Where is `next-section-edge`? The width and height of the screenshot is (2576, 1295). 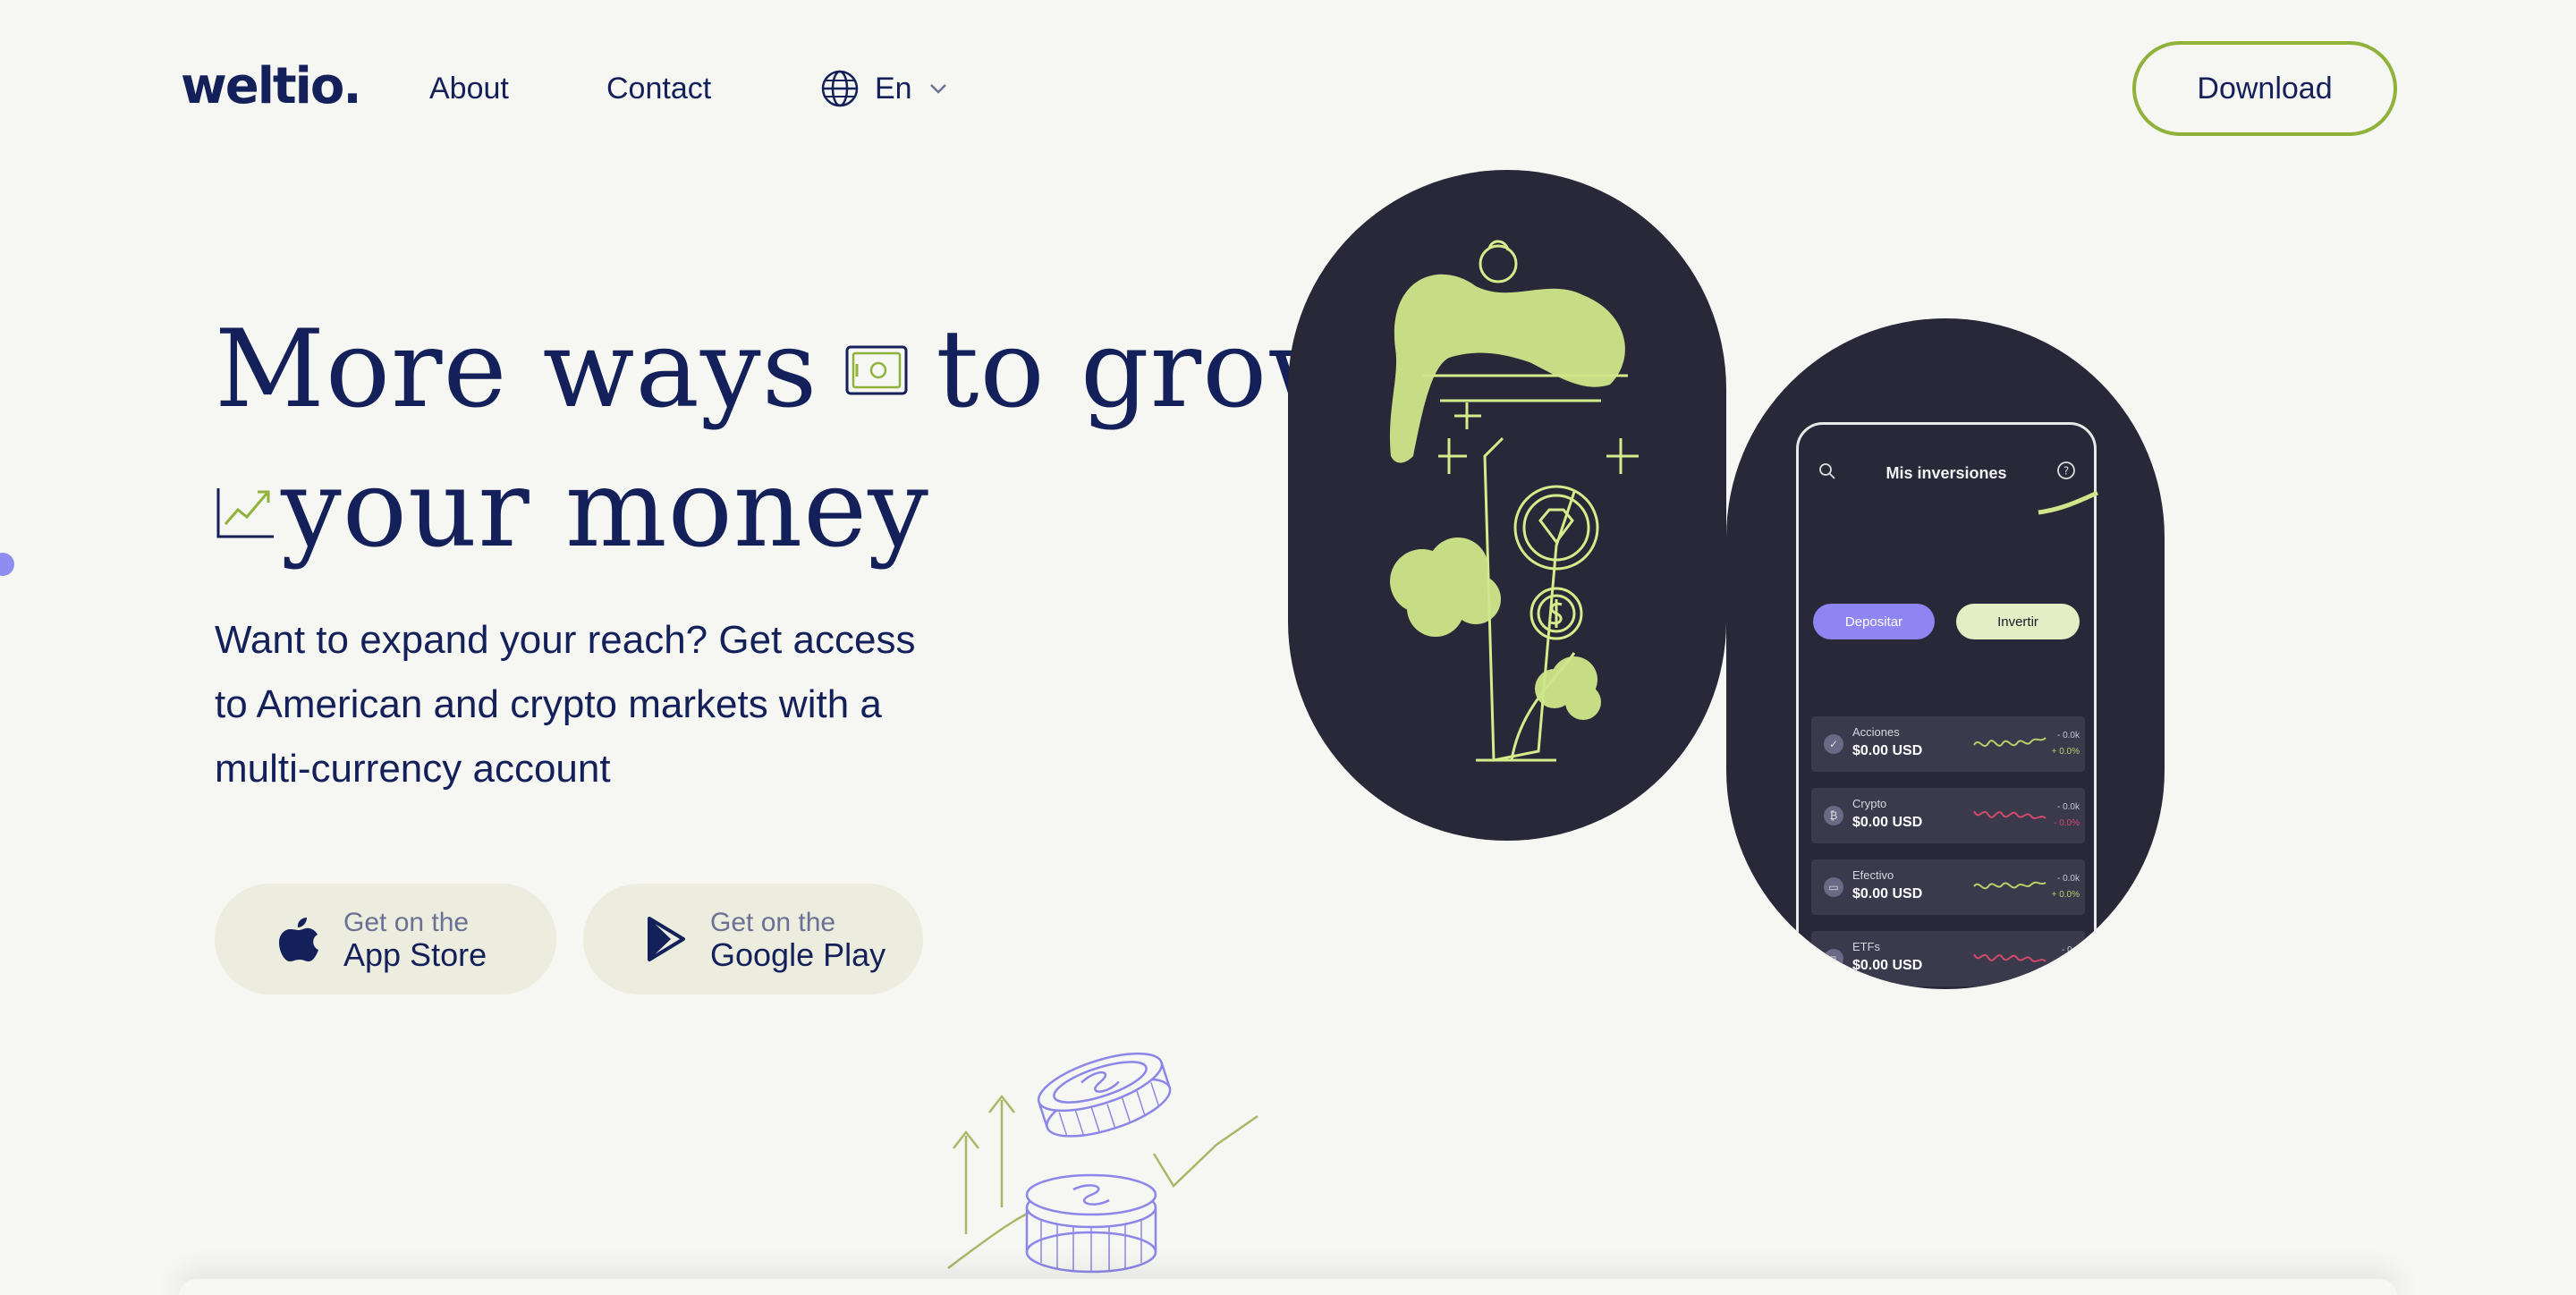
next-section-edge is located at coordinates (1288, 1287).